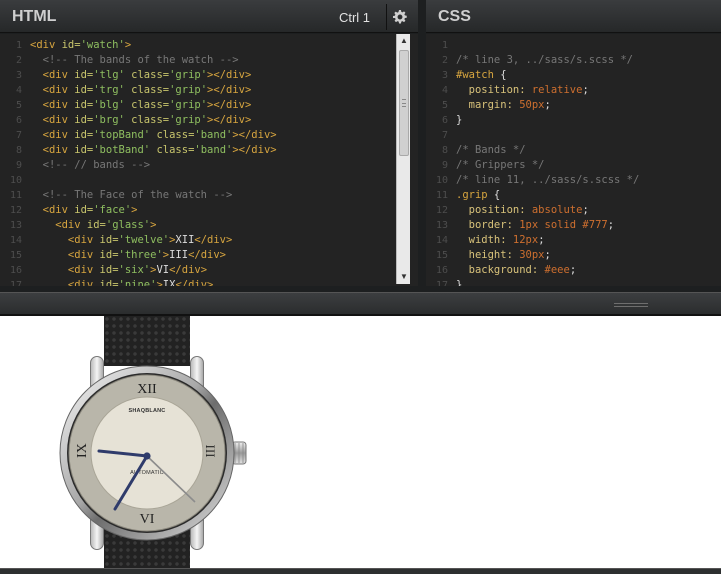 Image resolution: width=721 pixels, height=574 pixels. I want to click on code-line: <div id='blg' class='grip'></div>, so click(153, 105).